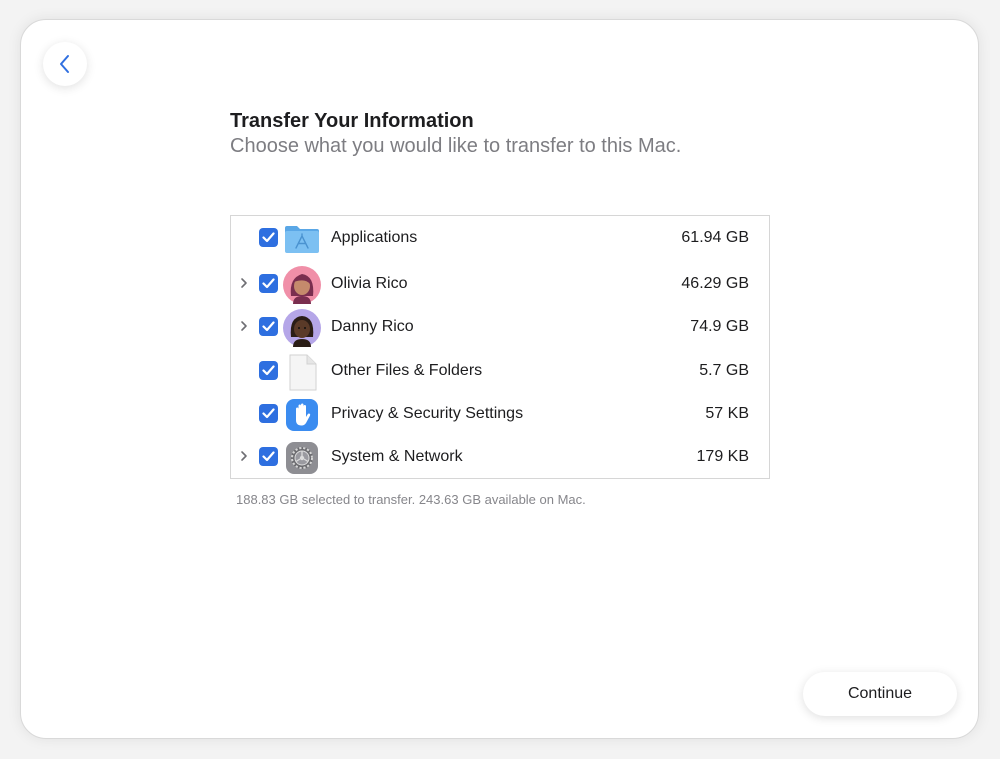 The height and width of the screenshot is (759, 1000). I want to click on back-button, so click(65, 64).